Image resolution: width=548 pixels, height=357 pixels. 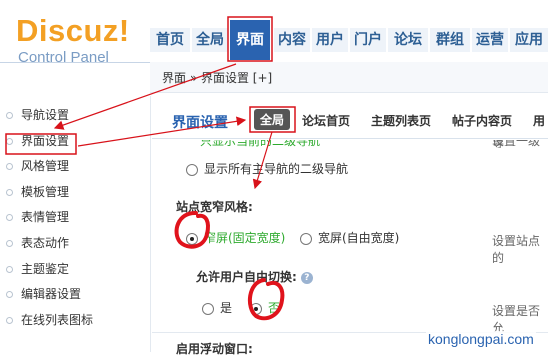 What do you see at coordinates (45, 140) in the screenshot?
I see `sidebar-item-label: 界面设置` at bounding box center [45, 140].